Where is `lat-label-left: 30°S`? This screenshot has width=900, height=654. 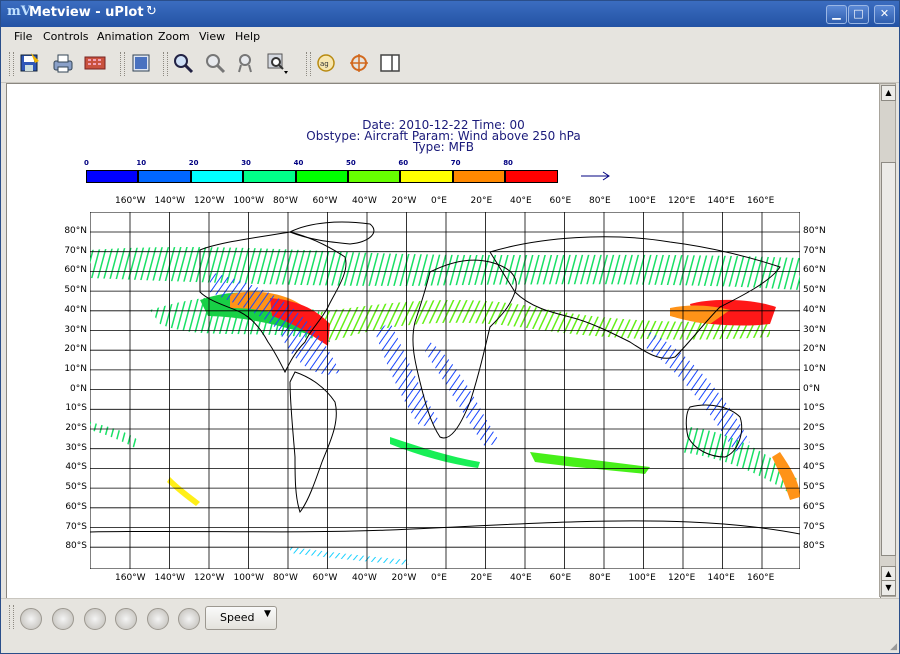 lat-label-left: 30°S is located at coordinates (76, 447).